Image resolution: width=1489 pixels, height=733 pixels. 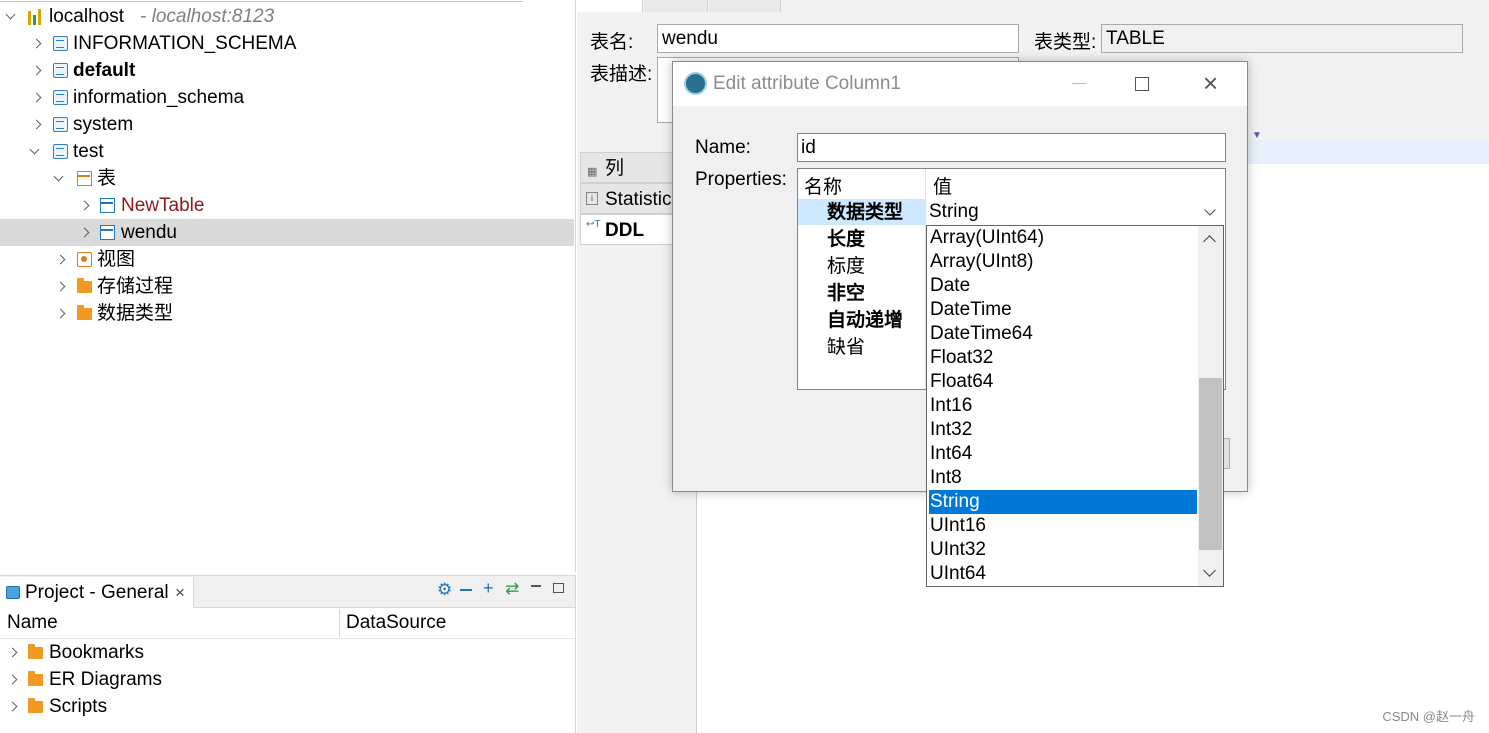 What do you see at coordinates (612, 42) in the screenshot?
I see `table-name-label: 表名:` at bounding box center [612, 42].